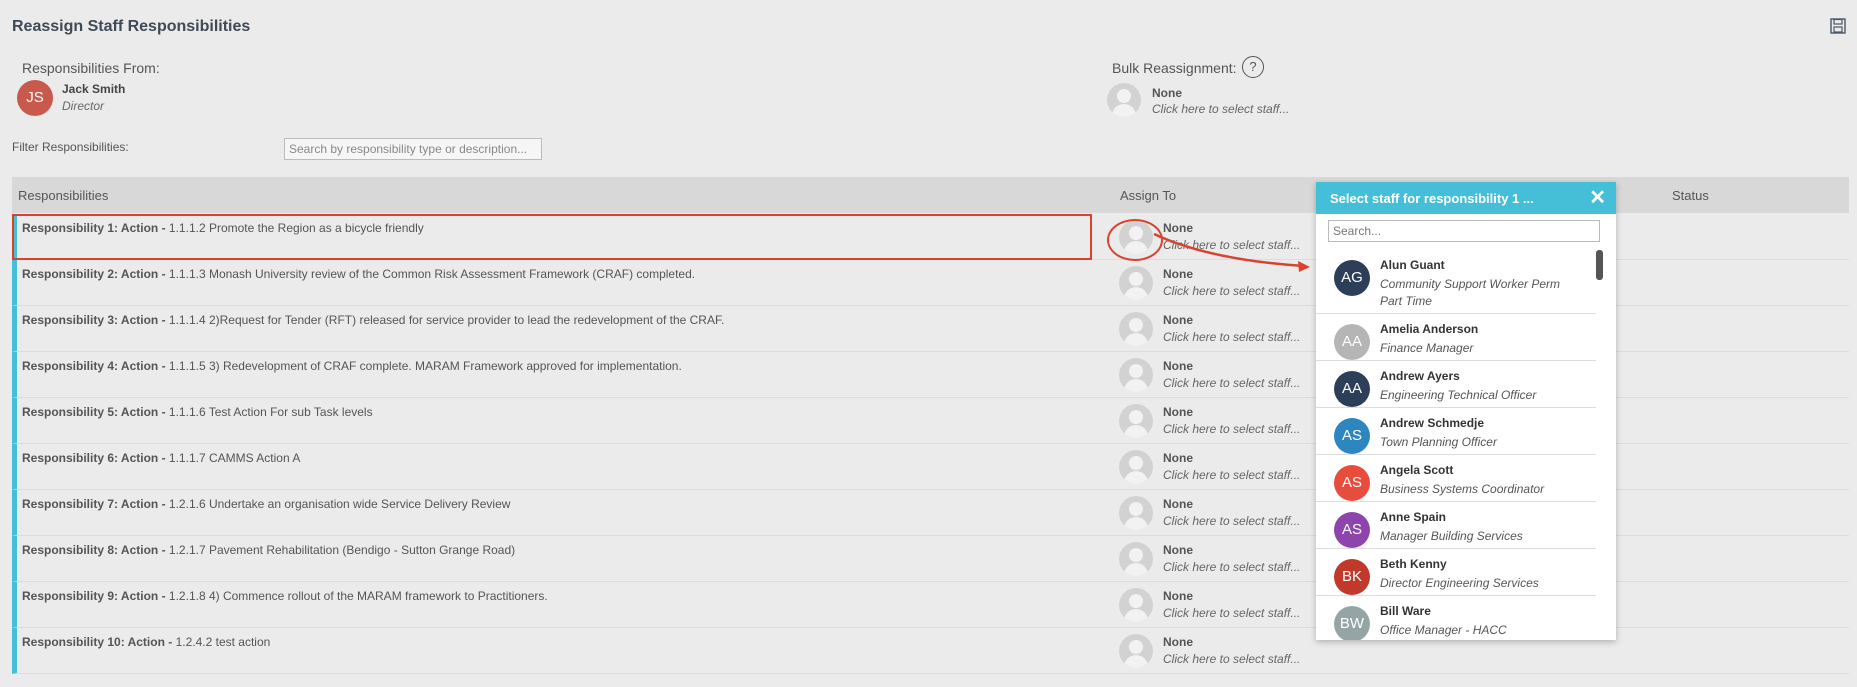 This screenshot has width=1857, height=687. Describe the element at coordinates (70, 147) in the screenshot. I see `filter-label: Filter Responsibilities:` at that location.